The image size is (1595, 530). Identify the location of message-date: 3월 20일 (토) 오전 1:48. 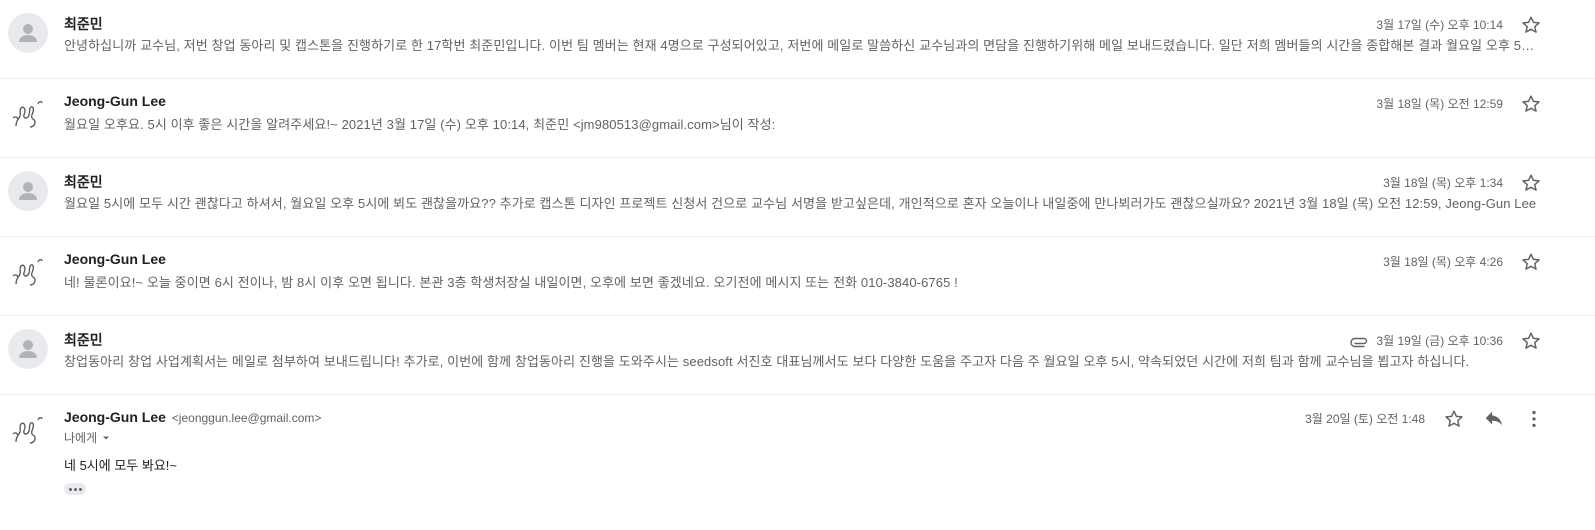
(1365, 418).